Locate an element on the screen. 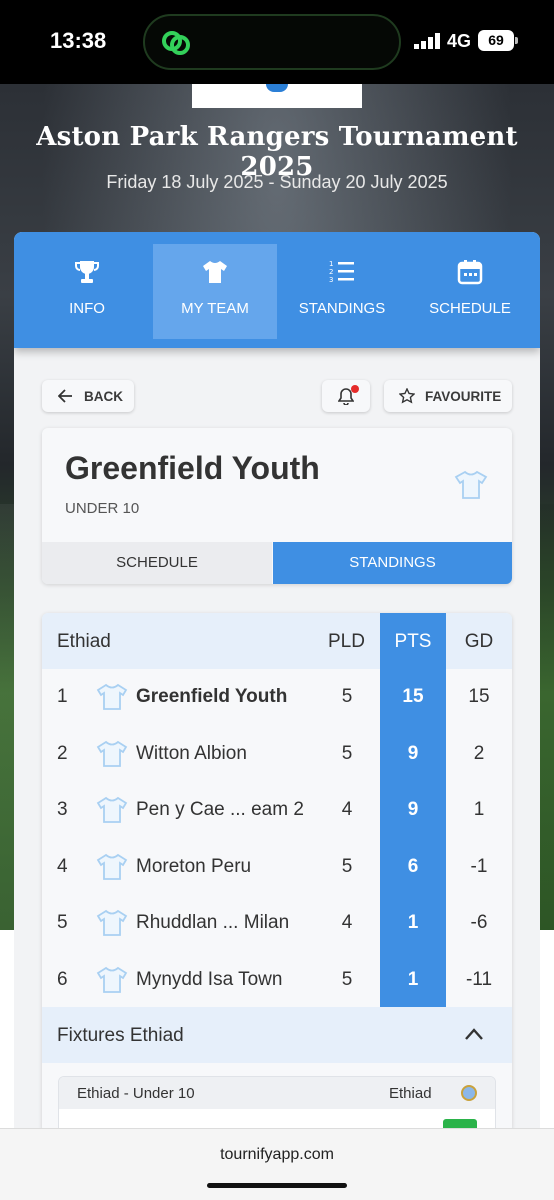 The image size is (554, 1200). favourite-label: FAVOURITE is located at coordinates (463, 396).